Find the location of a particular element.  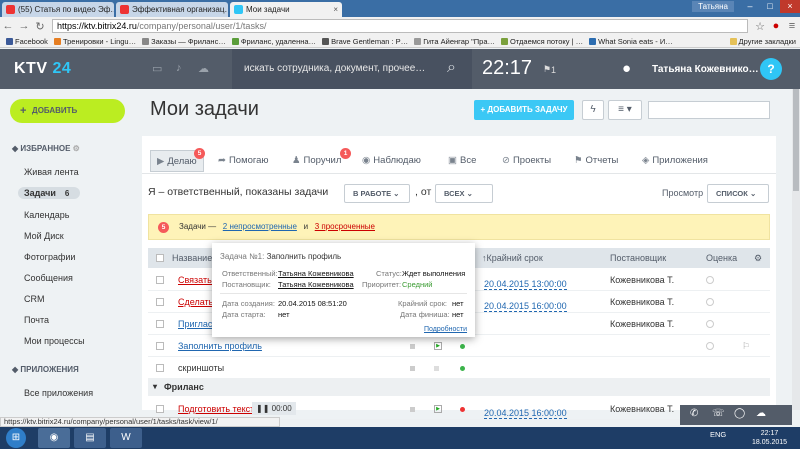

menu-item-crm: CRM is located at coordinates (34, 299).